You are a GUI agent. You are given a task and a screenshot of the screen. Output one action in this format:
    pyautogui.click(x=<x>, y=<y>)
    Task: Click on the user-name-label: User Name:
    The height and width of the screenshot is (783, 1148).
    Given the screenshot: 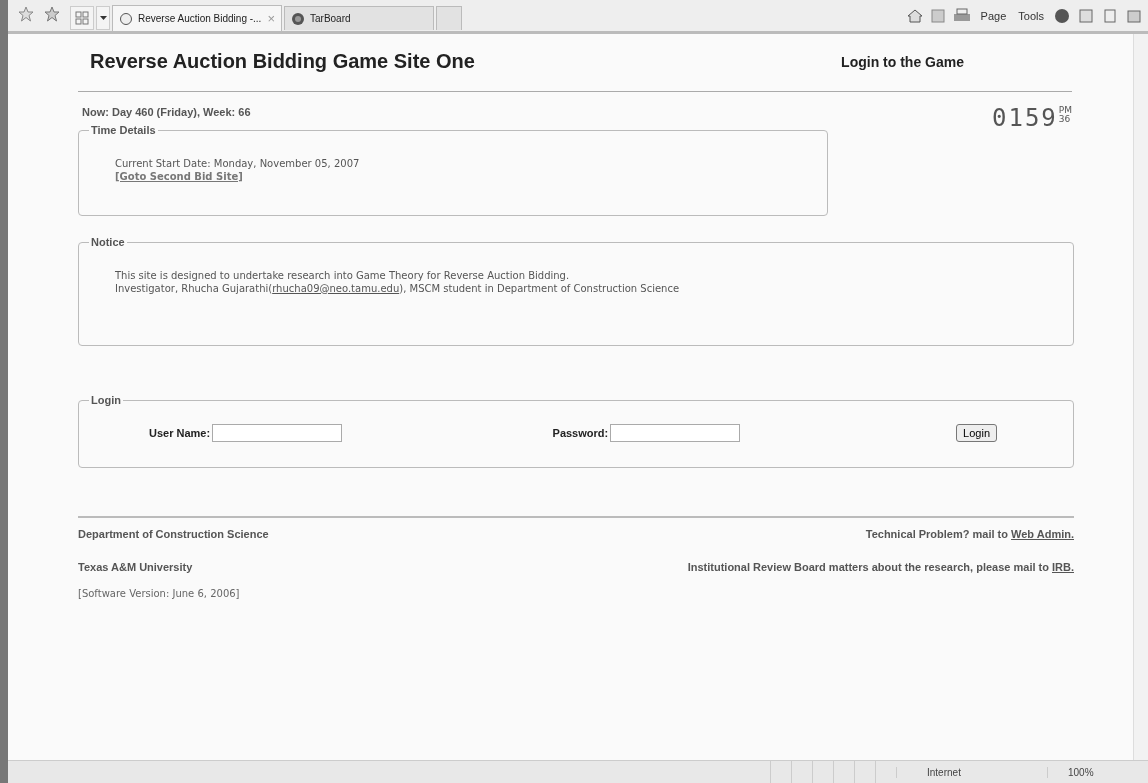 What is the action you would take?
    pyautogui.click(x=180, y=433)
    